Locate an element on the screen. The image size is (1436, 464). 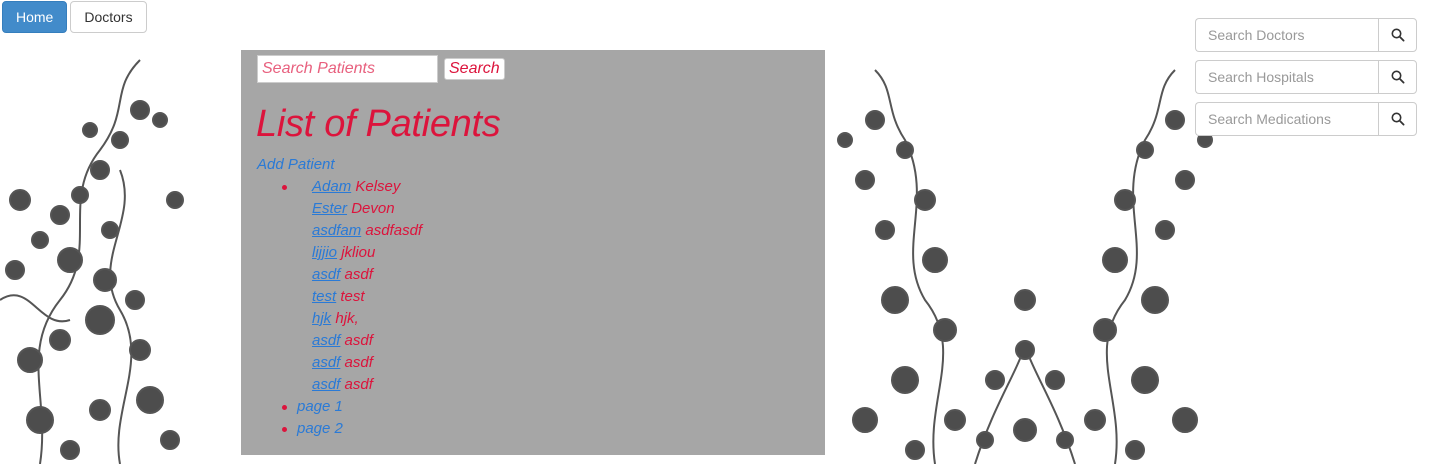
patient-last-name: Kelsey is located at coordinates (378, 186).